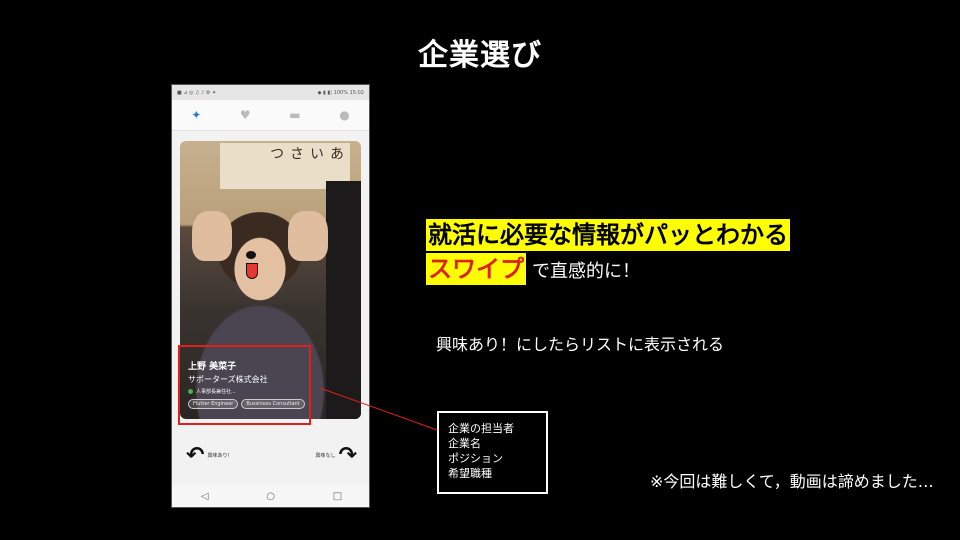 The height and width of the screenshot is (540, 960). I want to click on list-note: 興味あり！にしたらリストに表示される, so click(580, 344).